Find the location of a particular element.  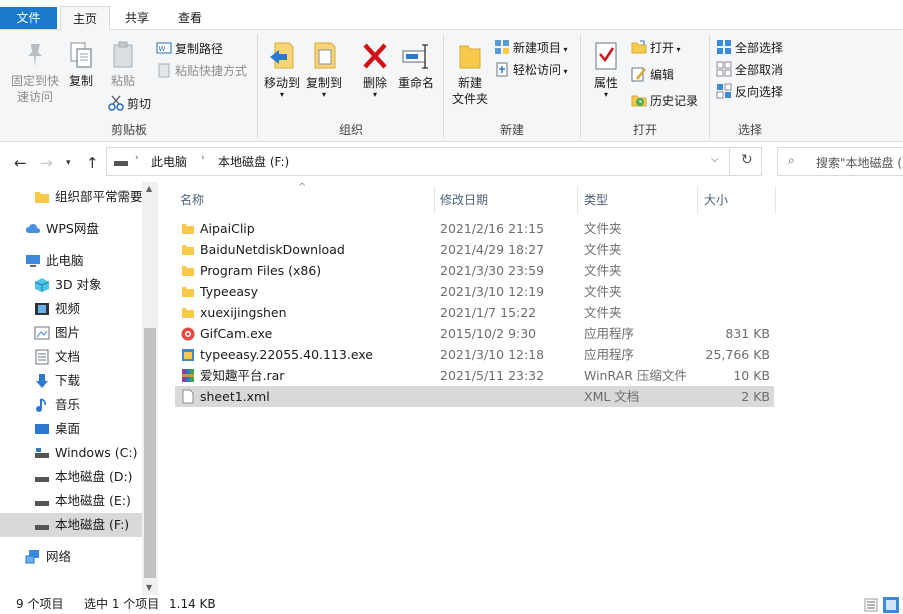

copy-to-dropdown-icon: ▾ is located at coordinates (323, 94).